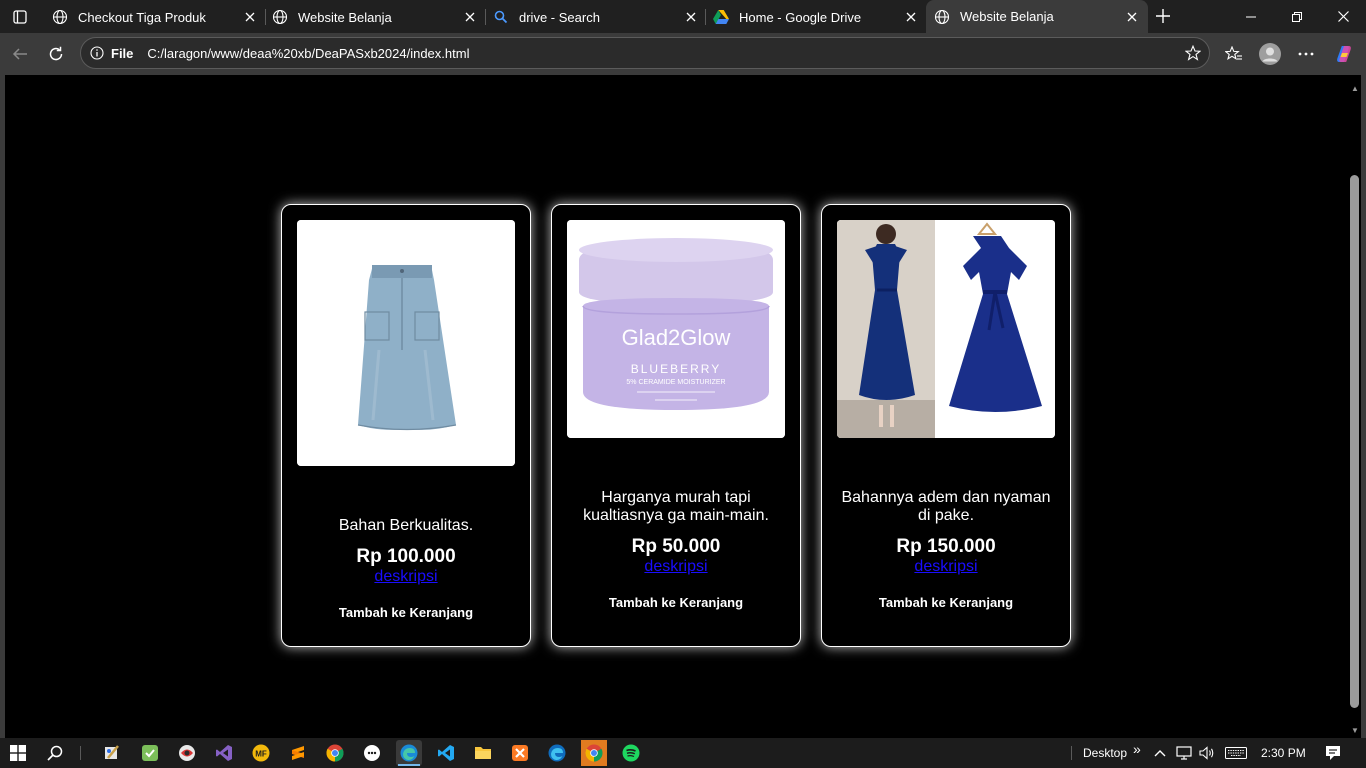 The width and height of the screenshot is (1366, 768). Describe the element at coordinates (1283, 753) in the screenshot. I see `clock-time: 2:30 PM` at that location.